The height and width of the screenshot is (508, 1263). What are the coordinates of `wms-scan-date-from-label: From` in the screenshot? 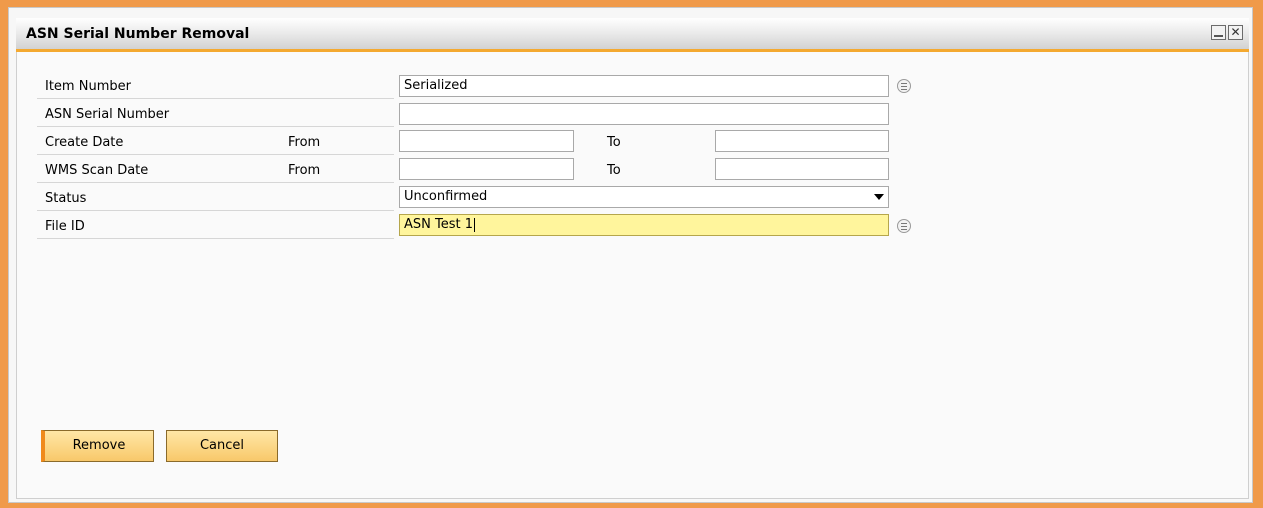 It's located at (304, 170).